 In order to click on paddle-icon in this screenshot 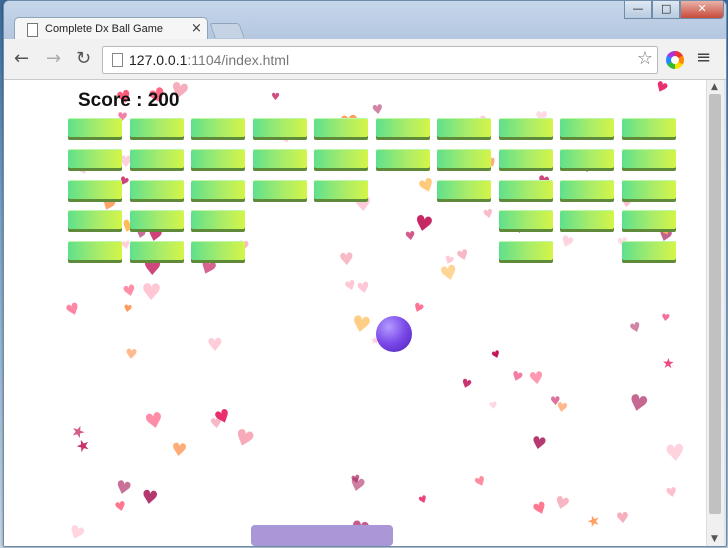, I will do `click(322, 535)`.